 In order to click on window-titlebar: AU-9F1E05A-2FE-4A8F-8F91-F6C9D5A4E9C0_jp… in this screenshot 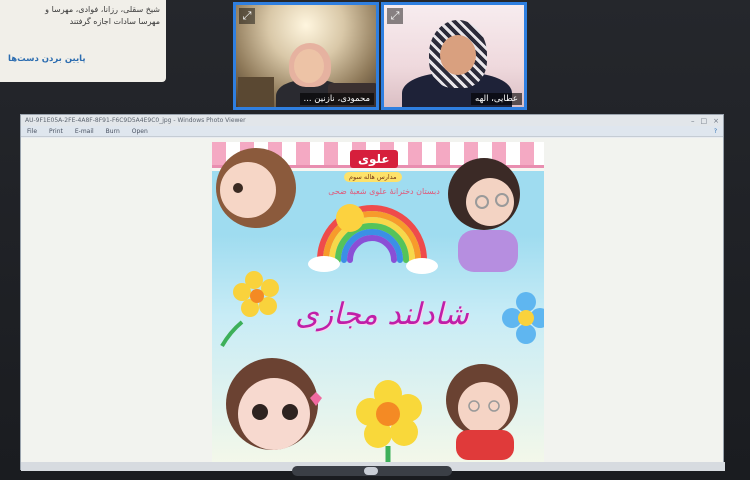, I will do `click(372, 120)`.